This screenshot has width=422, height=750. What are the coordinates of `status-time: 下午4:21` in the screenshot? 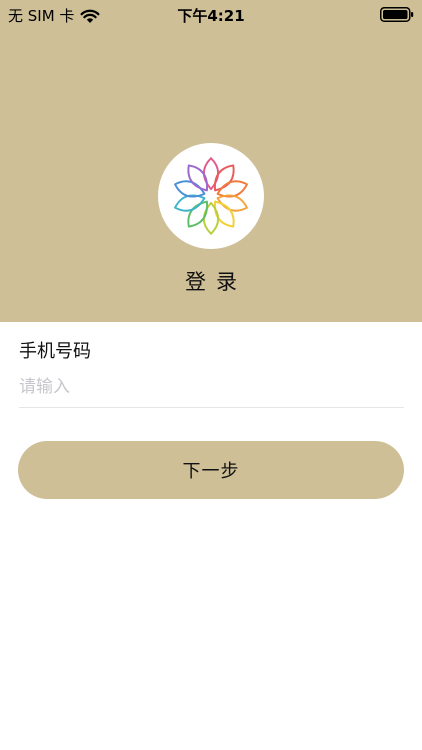 It's located at (211, 16).